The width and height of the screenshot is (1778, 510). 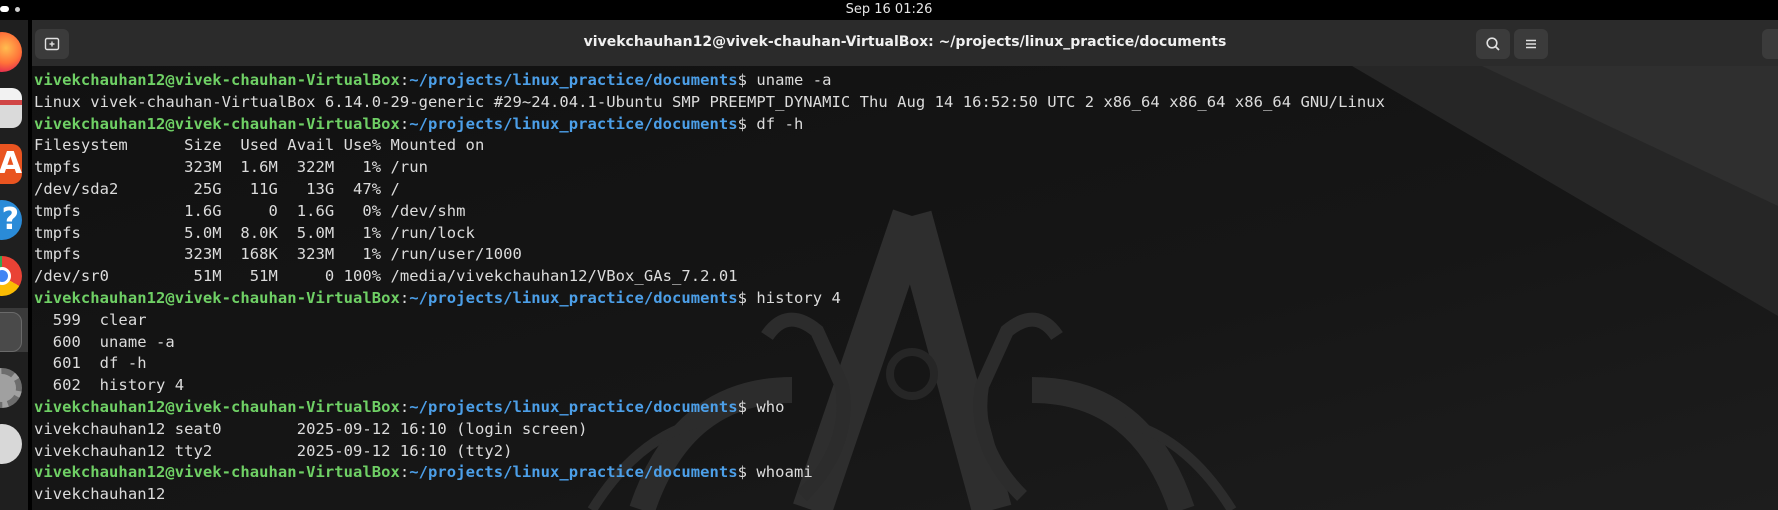 I want to click on terminal-launcher, so click(x=14, y=330).